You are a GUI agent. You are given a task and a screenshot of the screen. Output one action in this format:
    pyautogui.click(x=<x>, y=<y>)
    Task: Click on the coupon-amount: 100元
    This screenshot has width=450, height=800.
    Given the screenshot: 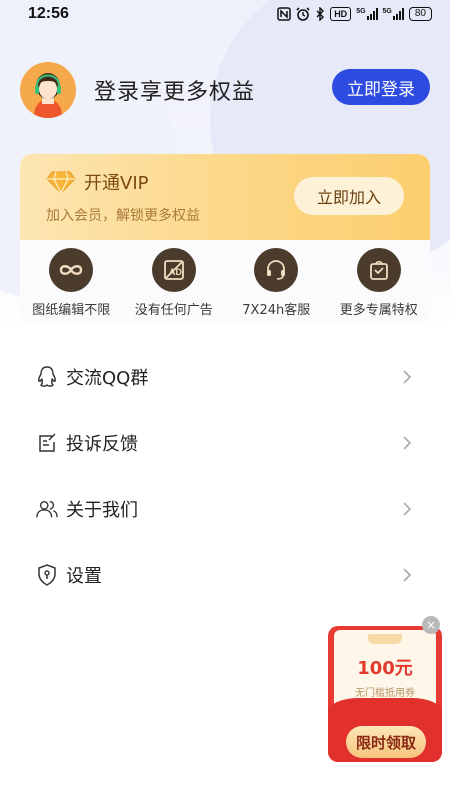 What is the action you would take?
    pyautogui.click(x=385, y=668)
    